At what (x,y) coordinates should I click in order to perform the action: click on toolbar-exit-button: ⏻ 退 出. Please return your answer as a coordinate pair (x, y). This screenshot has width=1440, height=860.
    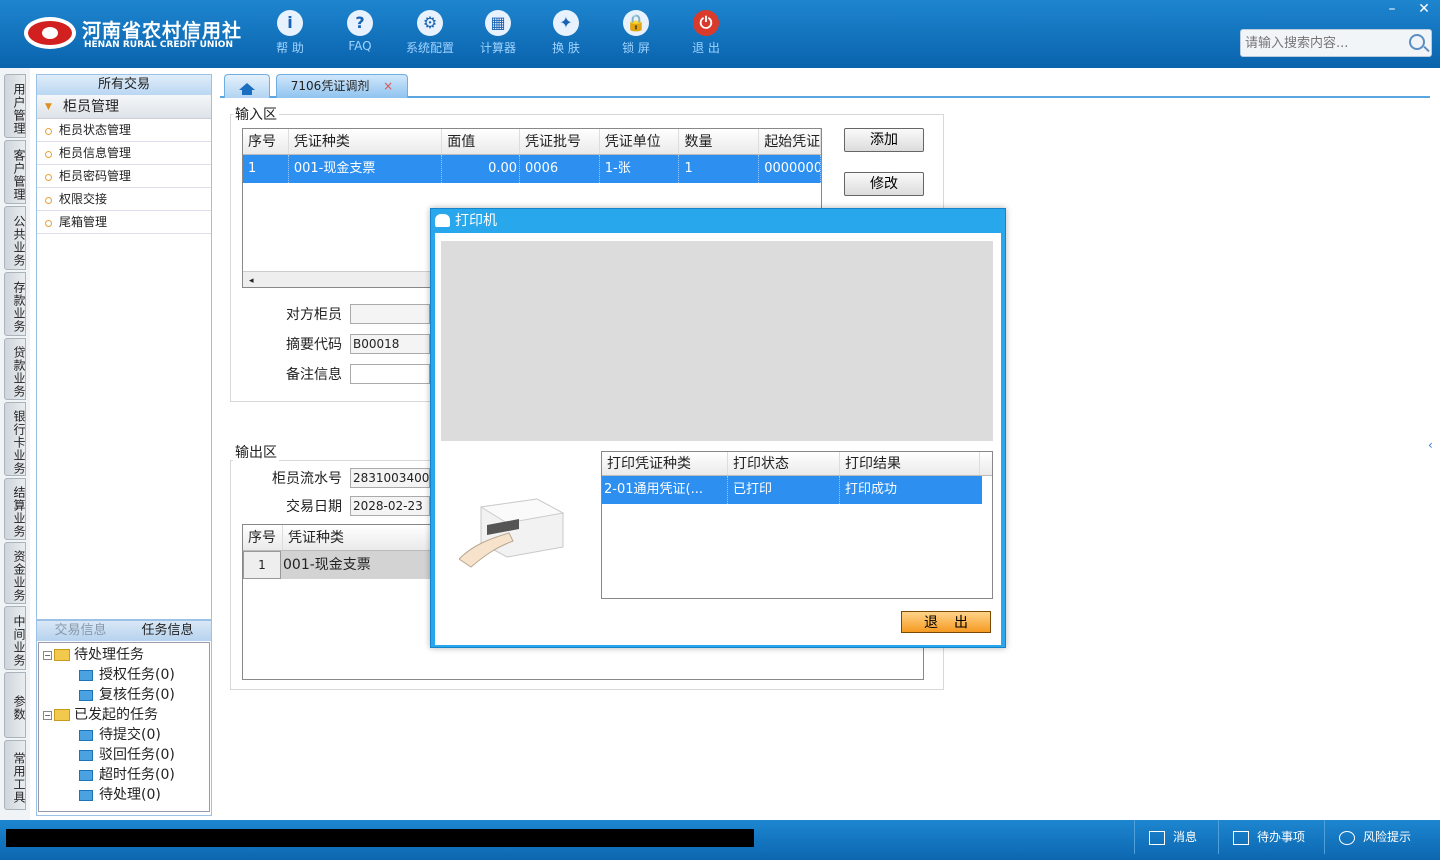
    Looking at the image, I should click on (706, 33).